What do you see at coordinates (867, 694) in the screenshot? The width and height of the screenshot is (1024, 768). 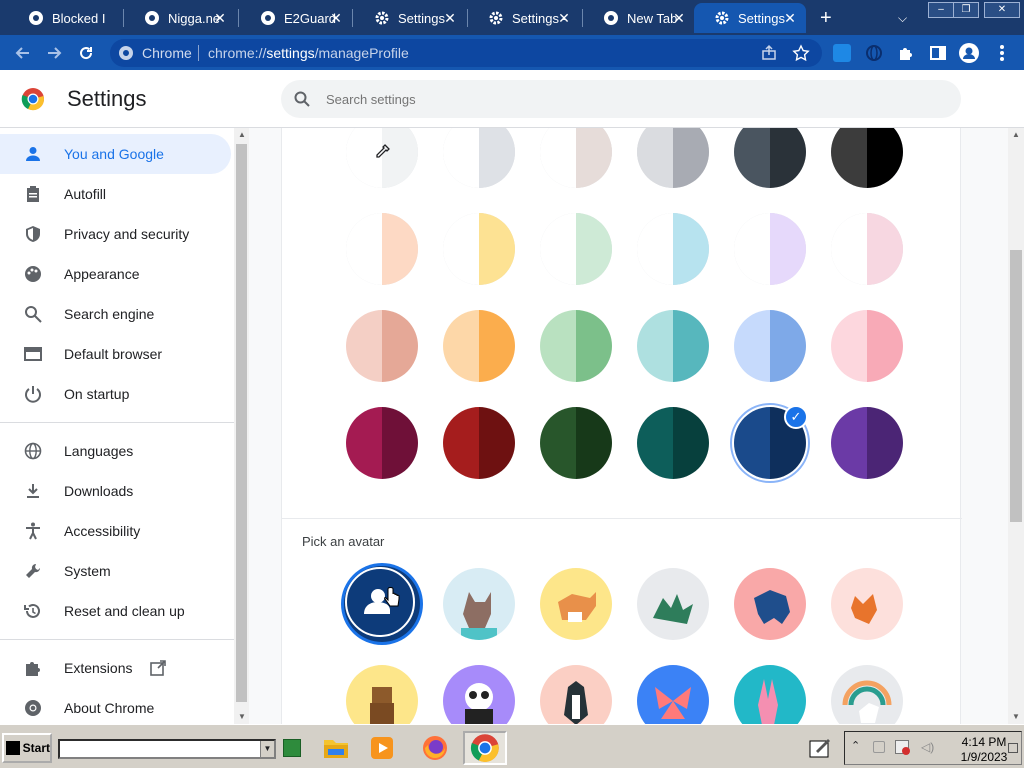 I see `unicorn-avatar` at bounding box center [867, 694].